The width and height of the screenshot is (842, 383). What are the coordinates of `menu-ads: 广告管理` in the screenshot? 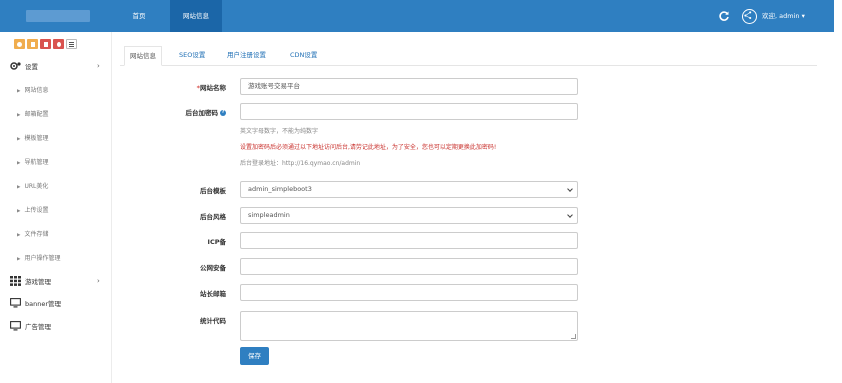 It's located at (56, 326).